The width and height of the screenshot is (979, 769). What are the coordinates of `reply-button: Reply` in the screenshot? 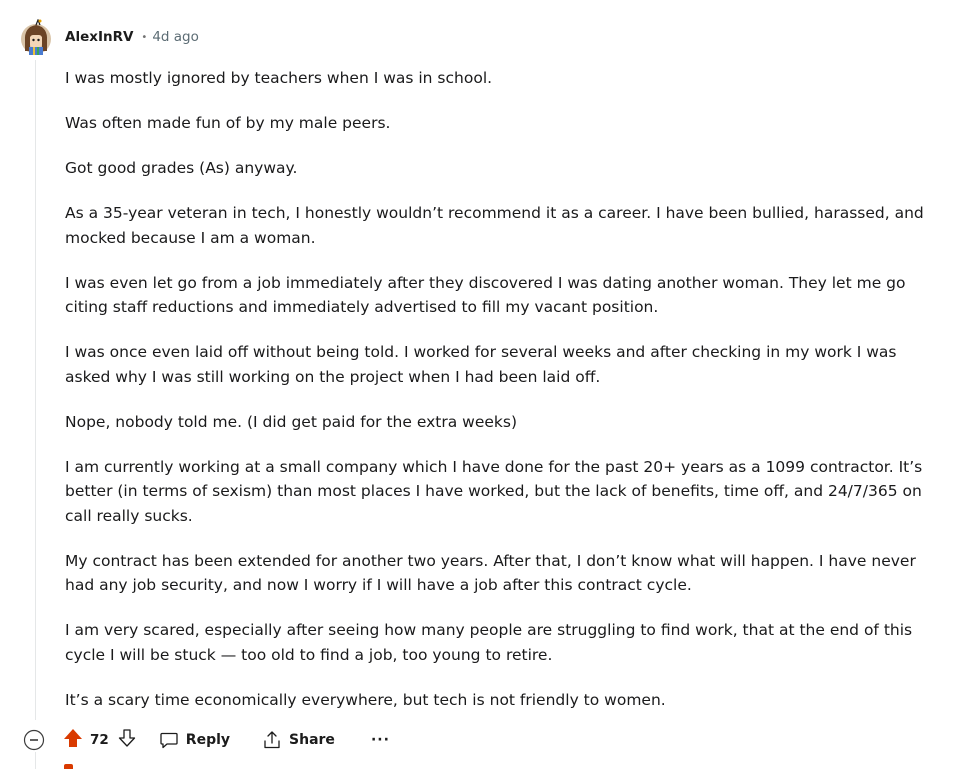 It's located at (194, 740).